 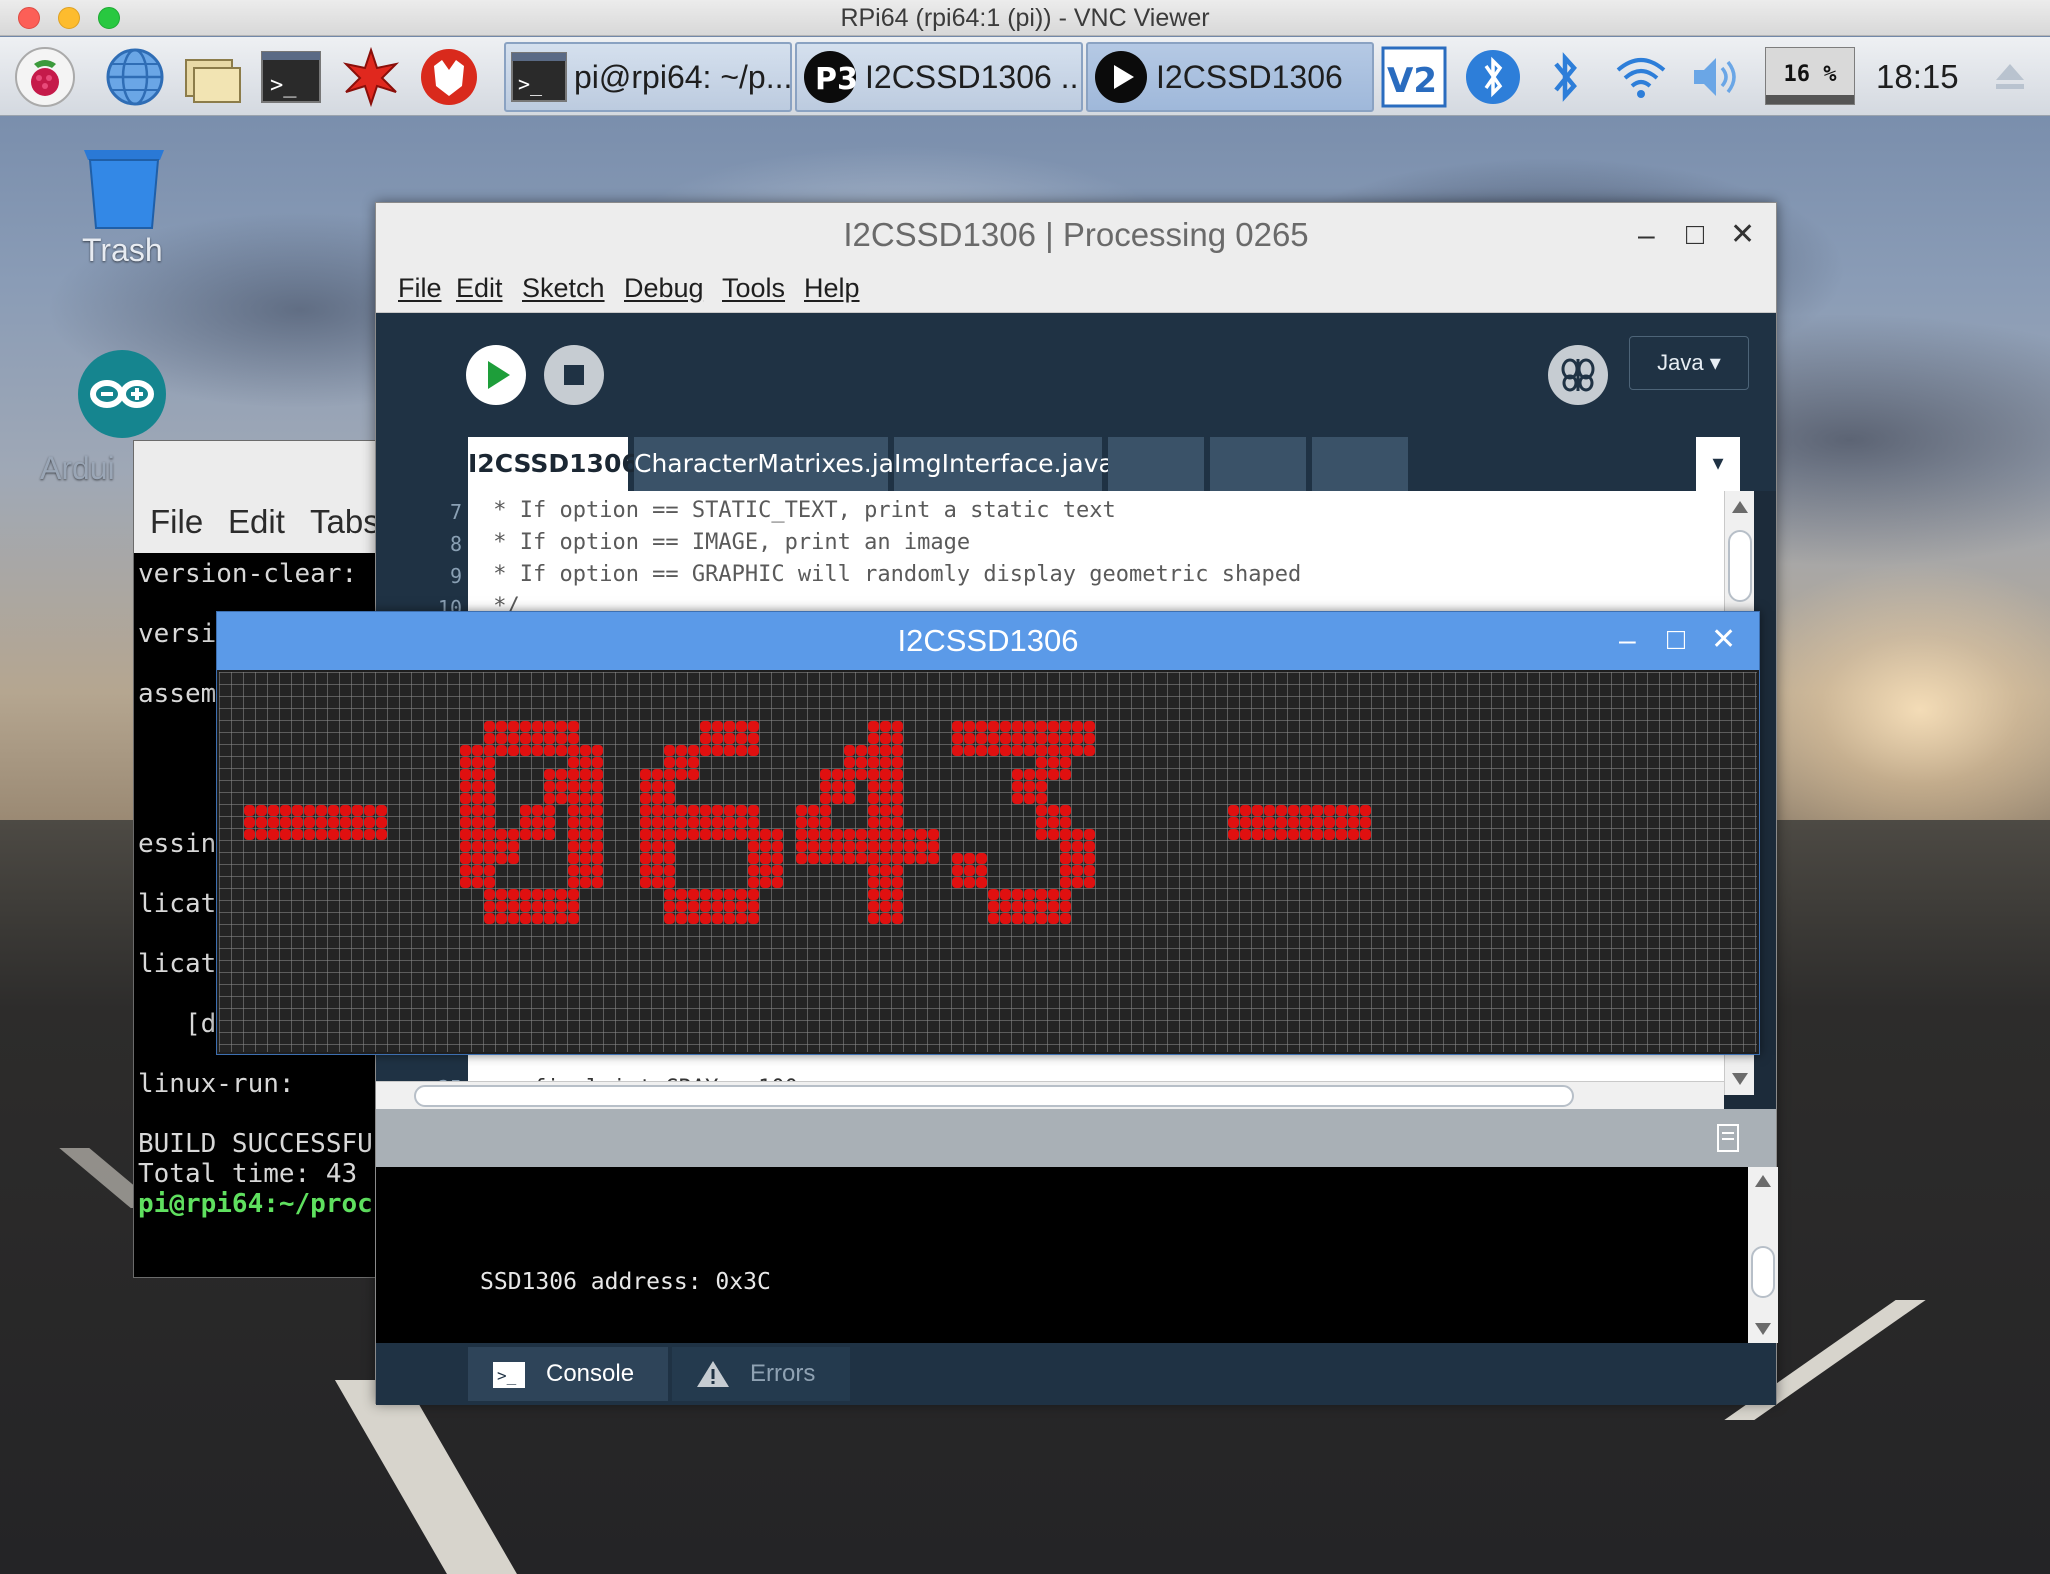 What do you see at coordinates (753, 288) in the screenshot?
I see `menu-tools: Tools` at bounding box center [753, 288].